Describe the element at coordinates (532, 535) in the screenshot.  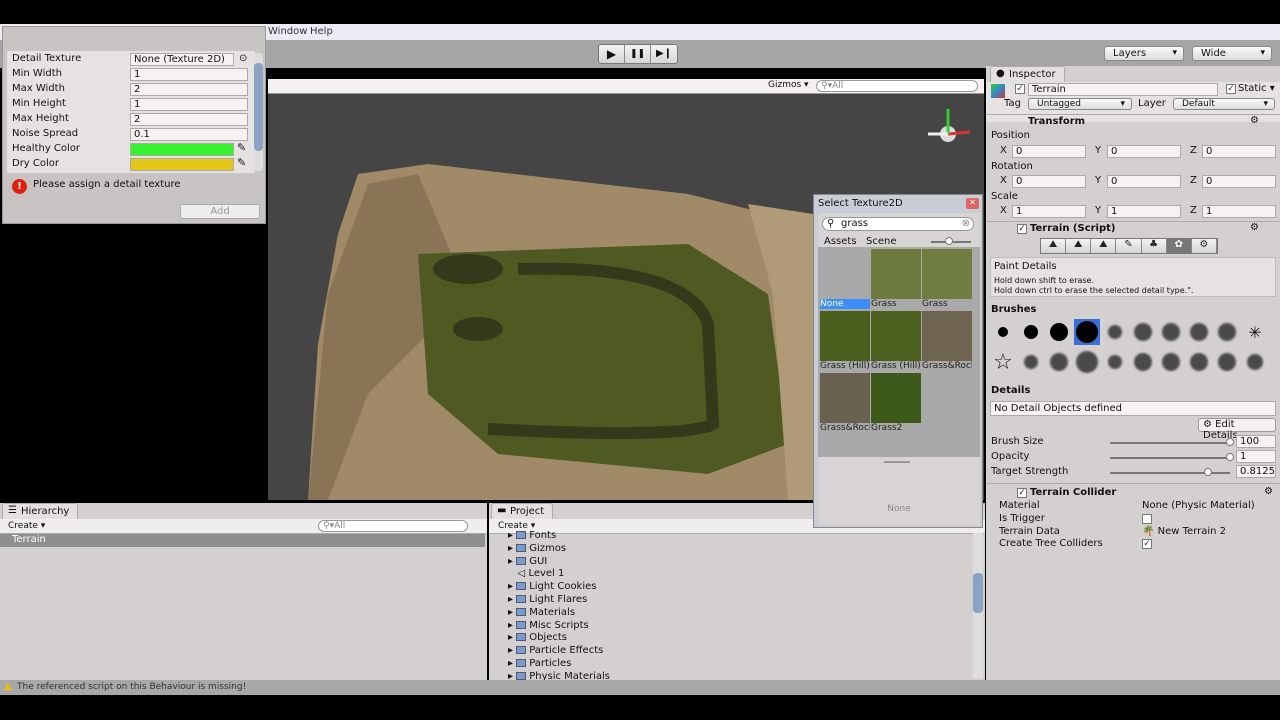
I see `project-folder: ▸ Fonts` at that location.